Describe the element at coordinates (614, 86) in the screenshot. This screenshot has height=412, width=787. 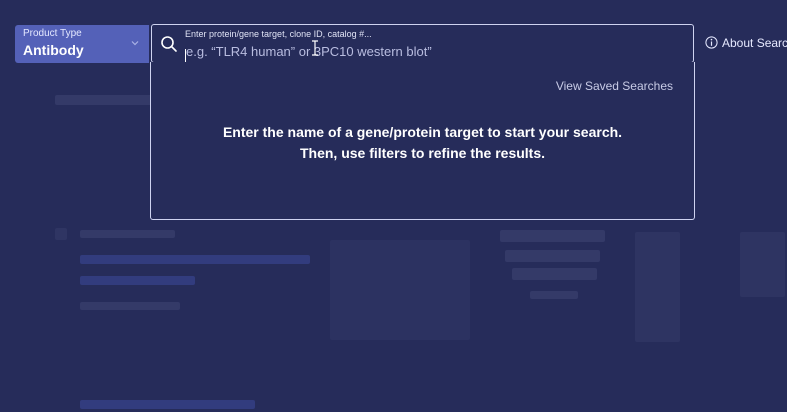
I see `view-saved-searches-link: View Saved Searches` at that location.